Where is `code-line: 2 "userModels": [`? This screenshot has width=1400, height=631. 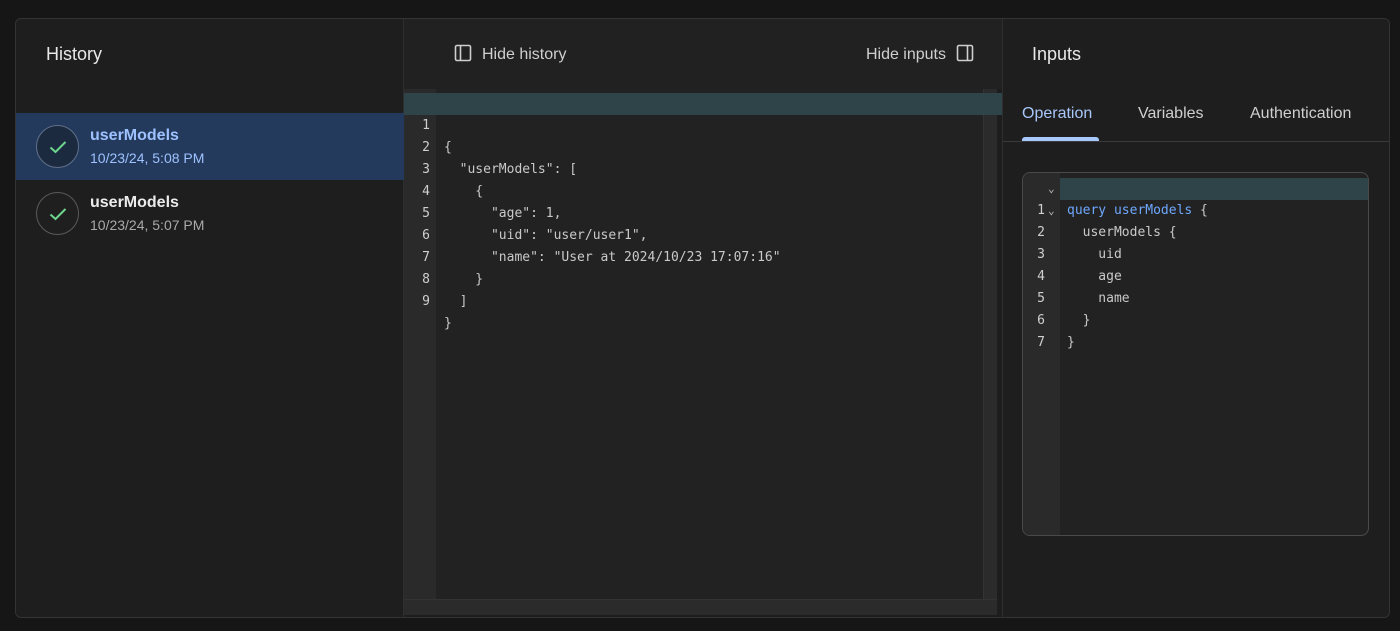
code-line: 2 "userModels": [ is located at coordinates (703, 146).